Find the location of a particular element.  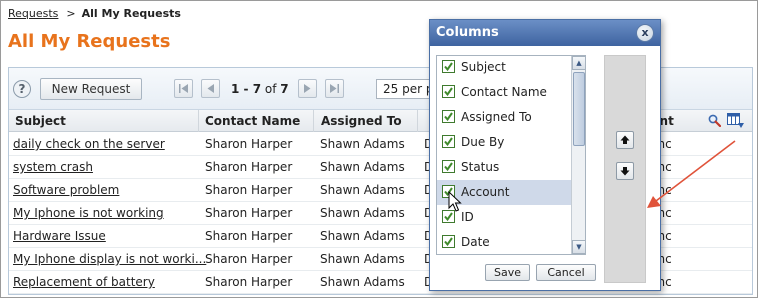

request-subject-link: Replacement of battery is located at coordinates (84, 282).